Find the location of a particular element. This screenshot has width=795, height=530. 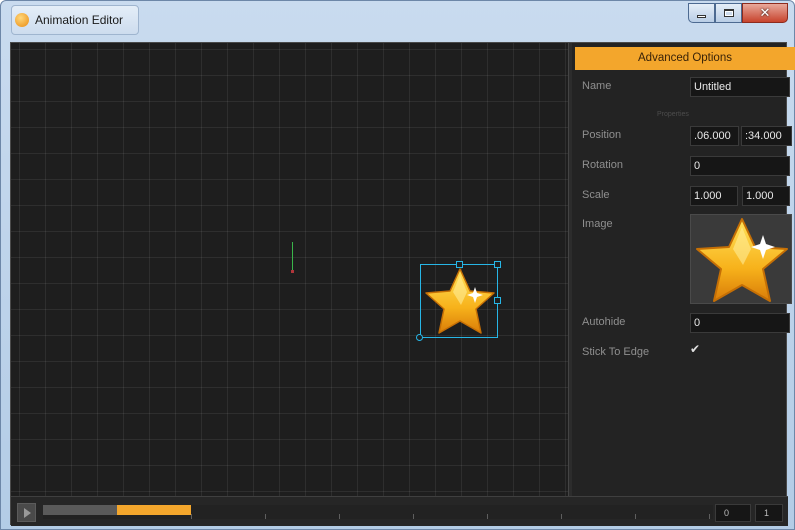

position-y-field: :34.000 is located at coordinates (766, 136).